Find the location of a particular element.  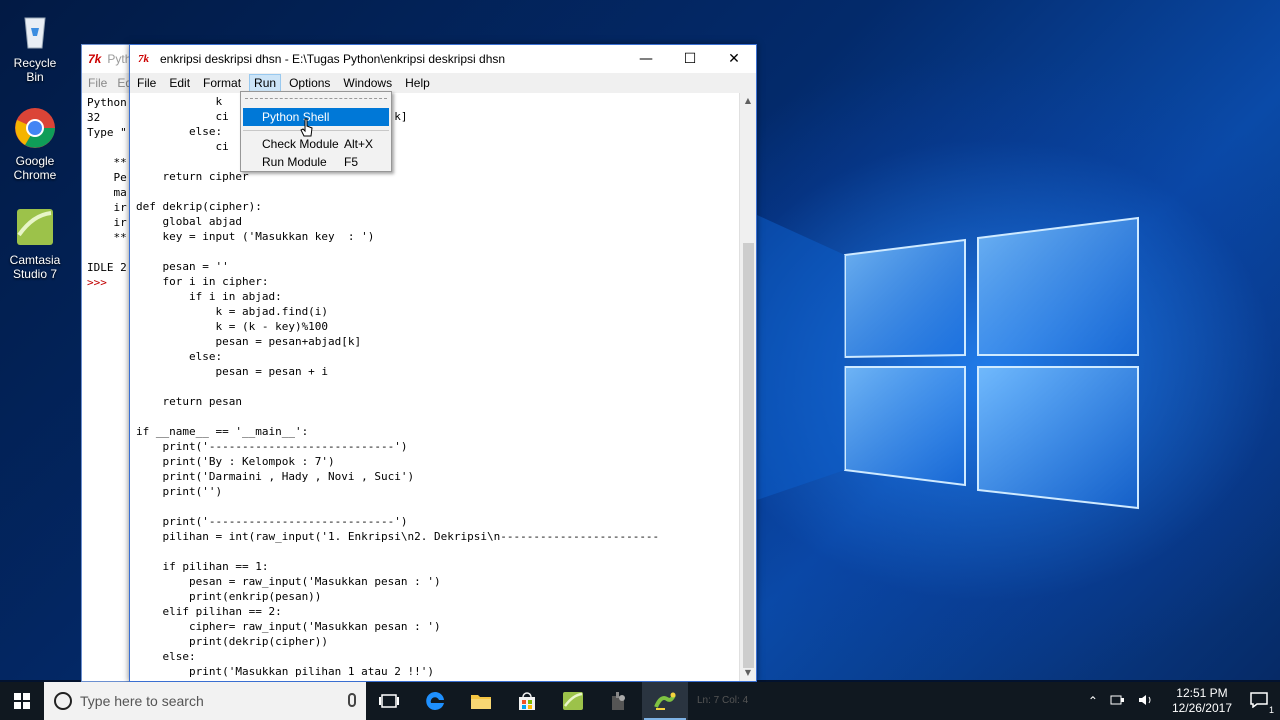

code-line: for i in cipher: is located at coordinates (438, 281).